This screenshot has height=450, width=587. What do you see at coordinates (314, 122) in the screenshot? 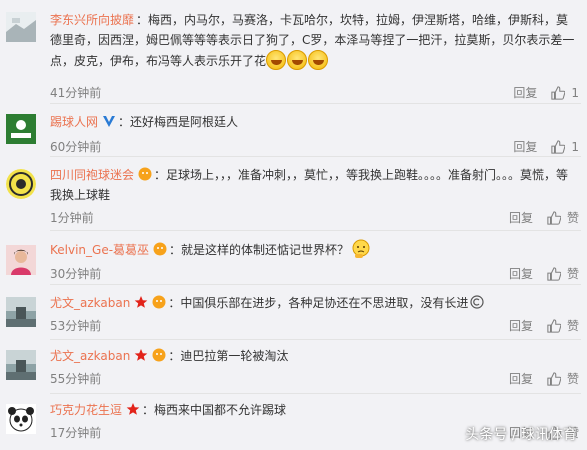
I see `comment-text: 踢球人网 ：还好梅西是阿根廷人` at bounding box center [314, 122].